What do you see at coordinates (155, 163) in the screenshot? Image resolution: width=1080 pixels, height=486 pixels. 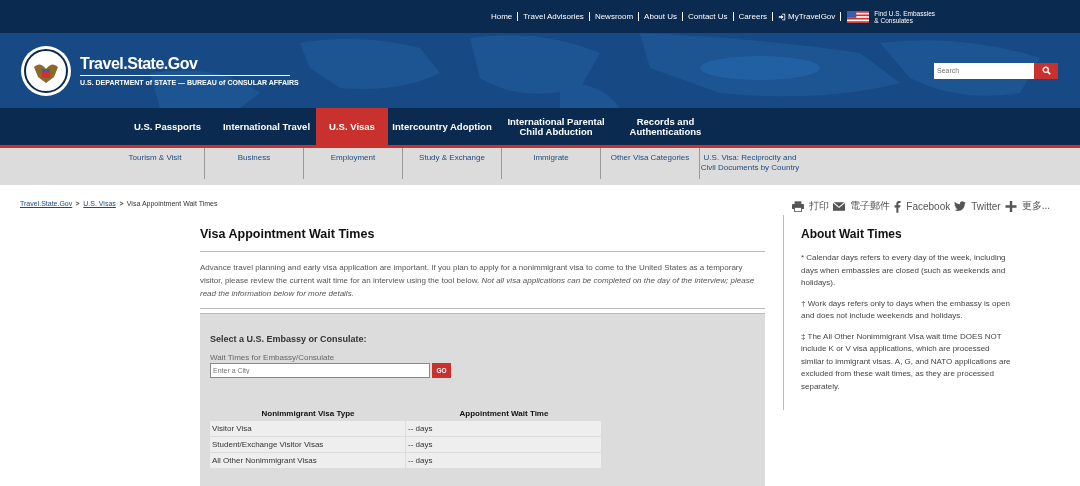 I see `subnav-link: Tourism & Visit` at bounding box center [155, 163].